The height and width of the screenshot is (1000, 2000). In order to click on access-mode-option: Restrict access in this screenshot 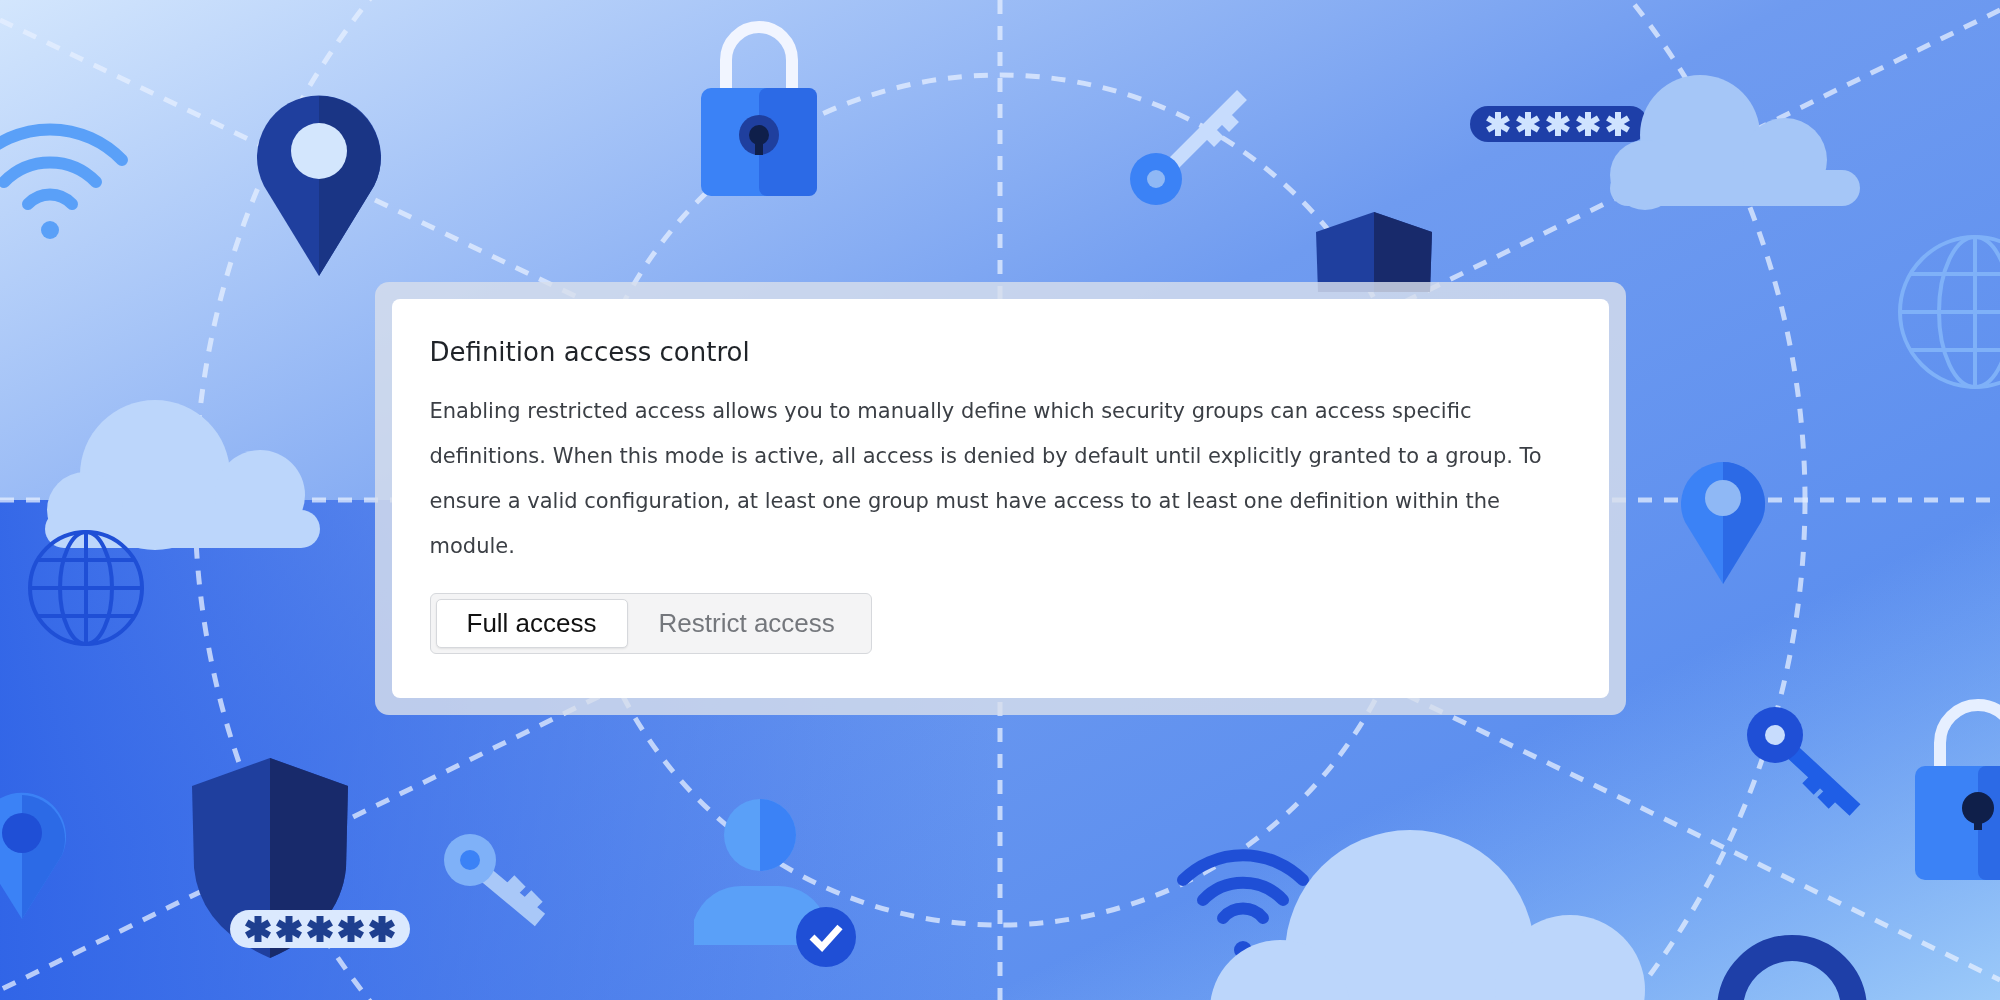, I will do `click(746, 623)`.